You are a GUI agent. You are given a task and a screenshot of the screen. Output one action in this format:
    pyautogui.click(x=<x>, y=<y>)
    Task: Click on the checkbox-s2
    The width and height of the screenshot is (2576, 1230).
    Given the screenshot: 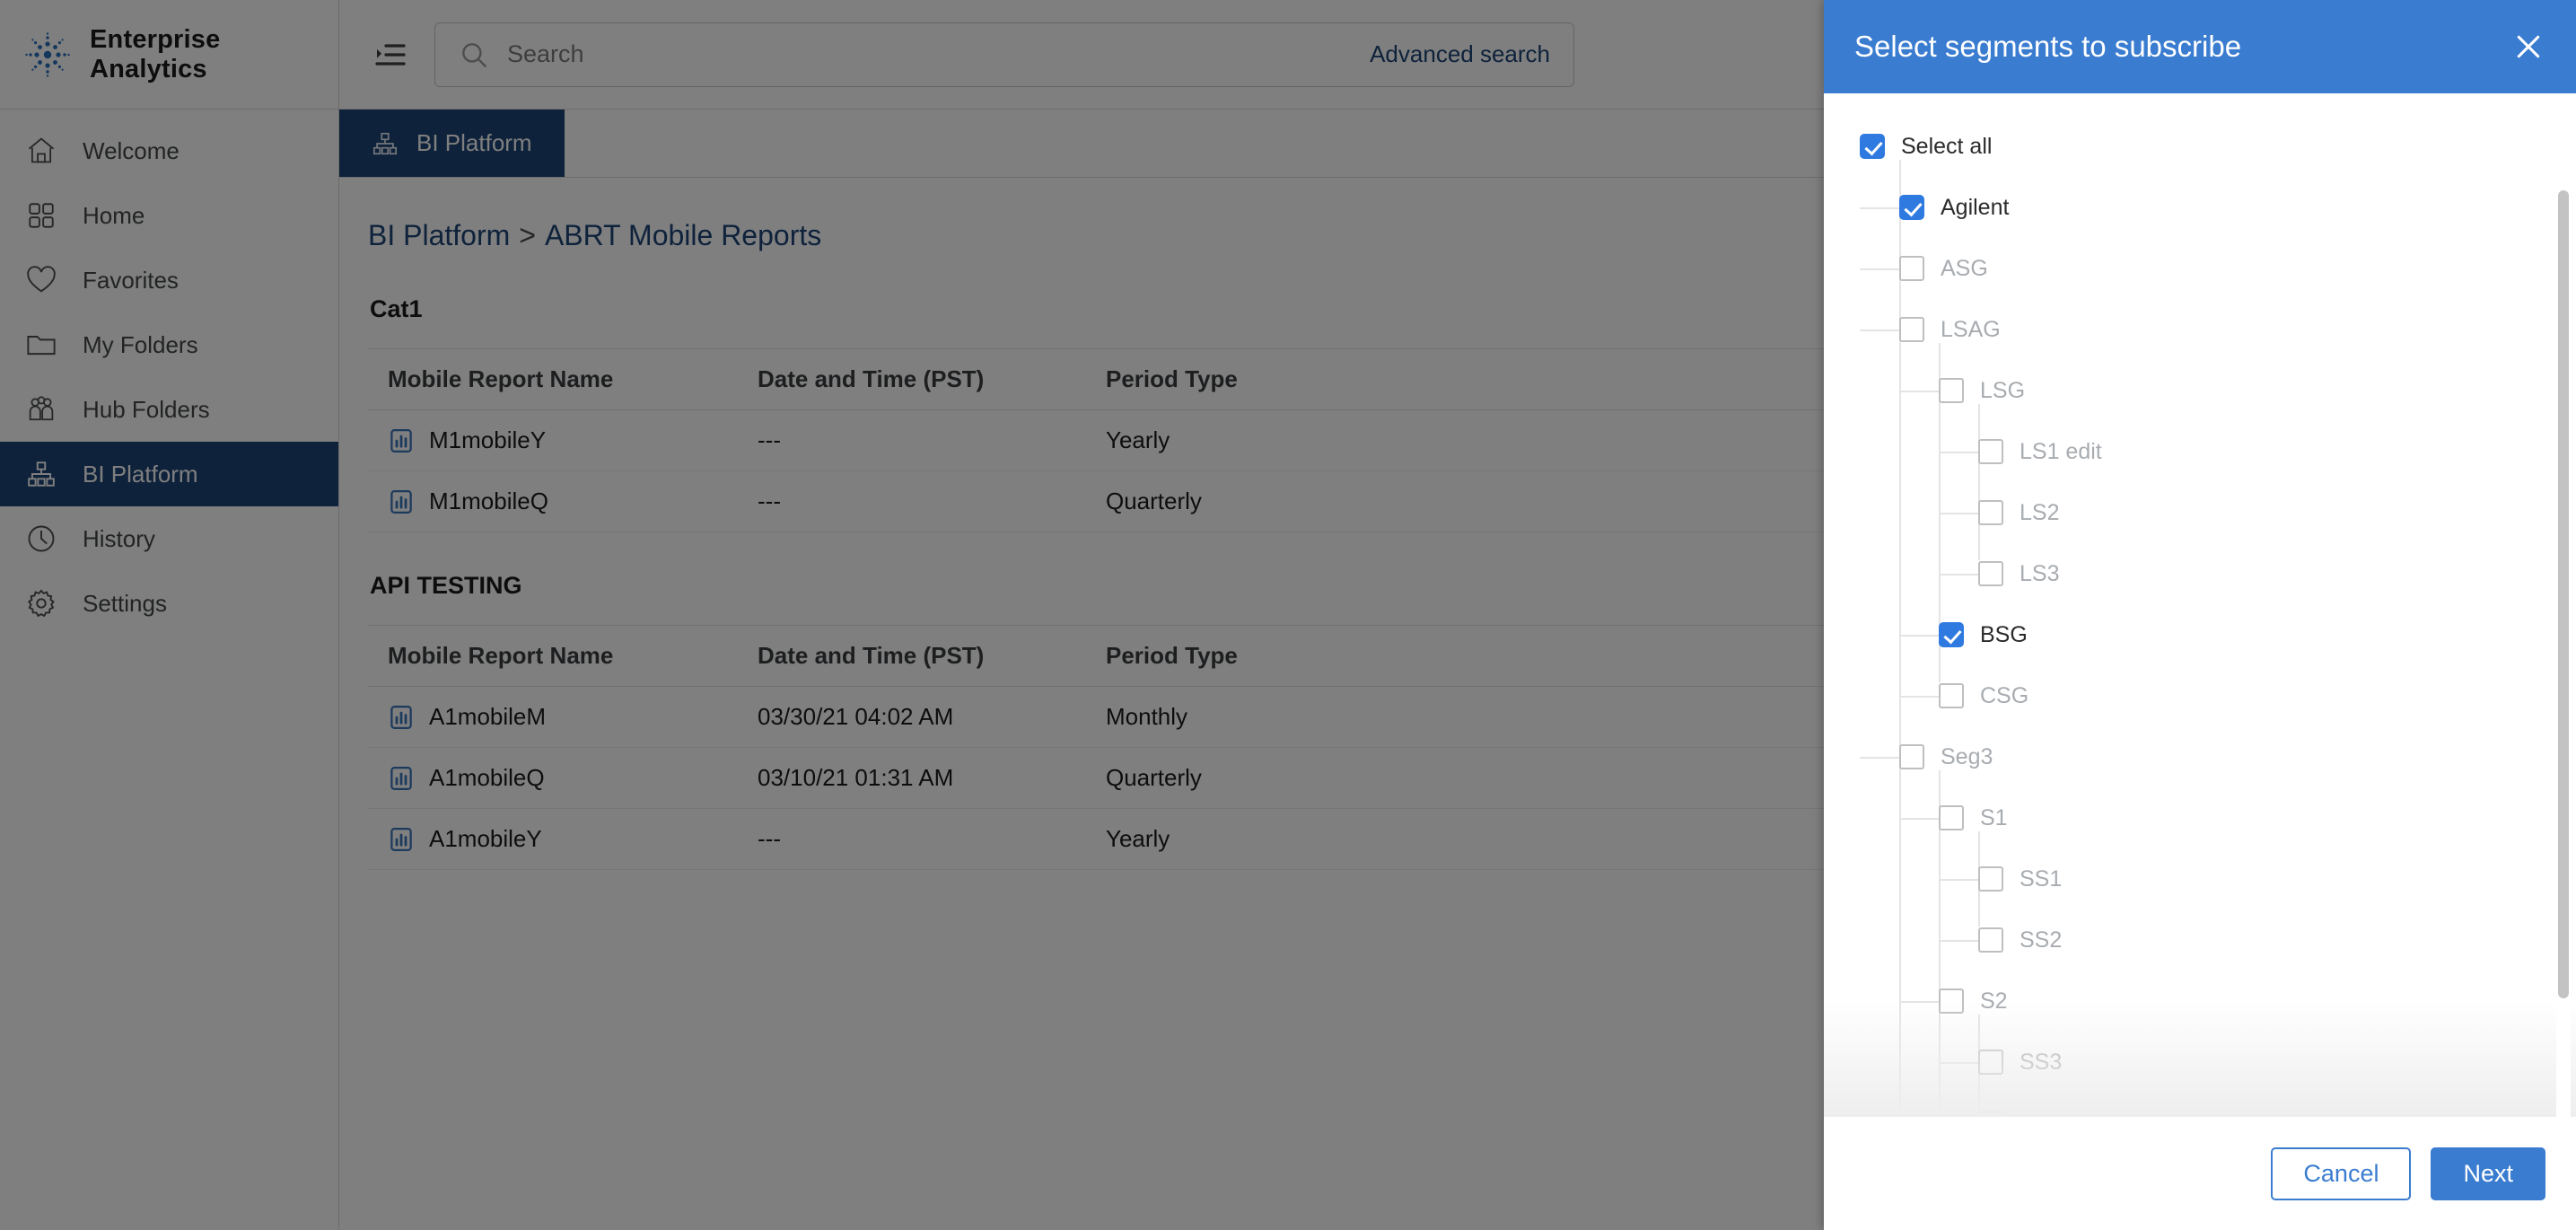 What is the action you would take?
    pyautogui.click(x=1952, y=1001)
    